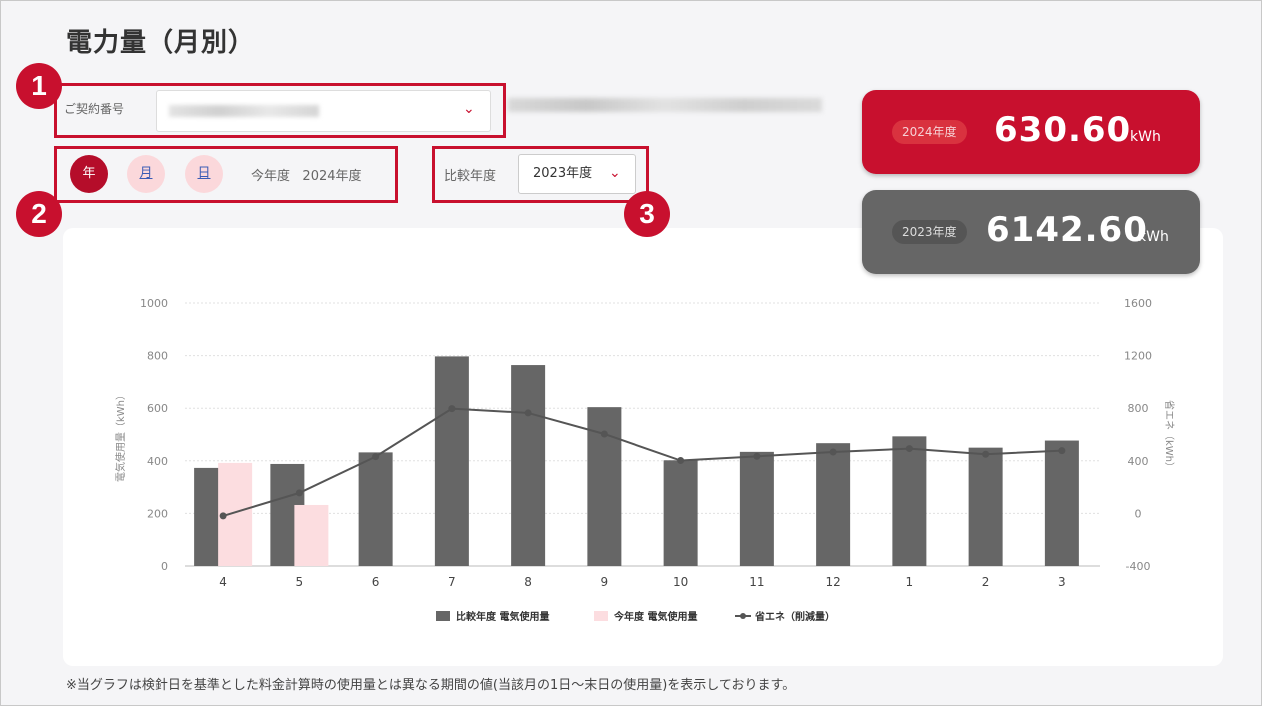 The image size is (1262, 706). Describe the element at coordinates (39, 86) in the screenshot. I see `annotation-badge-1: 1` at that location.